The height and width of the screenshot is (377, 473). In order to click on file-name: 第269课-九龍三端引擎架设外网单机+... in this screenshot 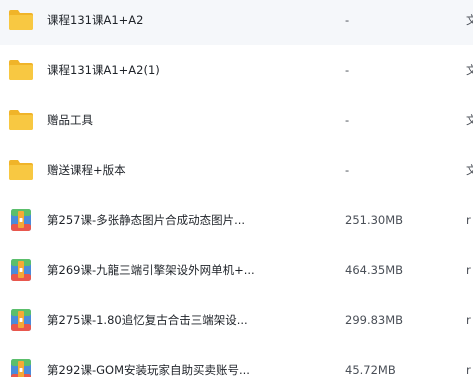, I will do `click(151, 270)`.